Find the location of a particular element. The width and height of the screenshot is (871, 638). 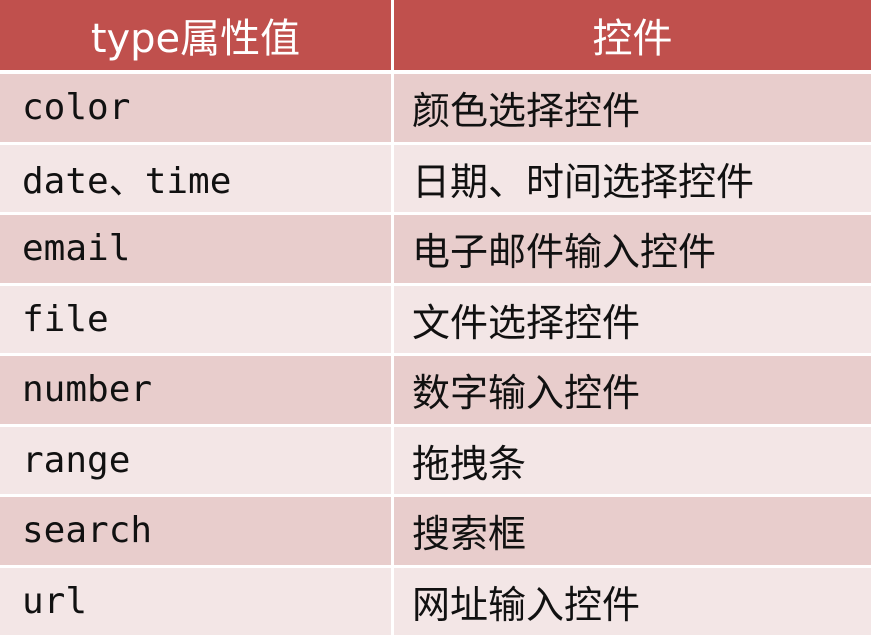

table-row-control: 拖拽条 is located at coordinates (632, 461).